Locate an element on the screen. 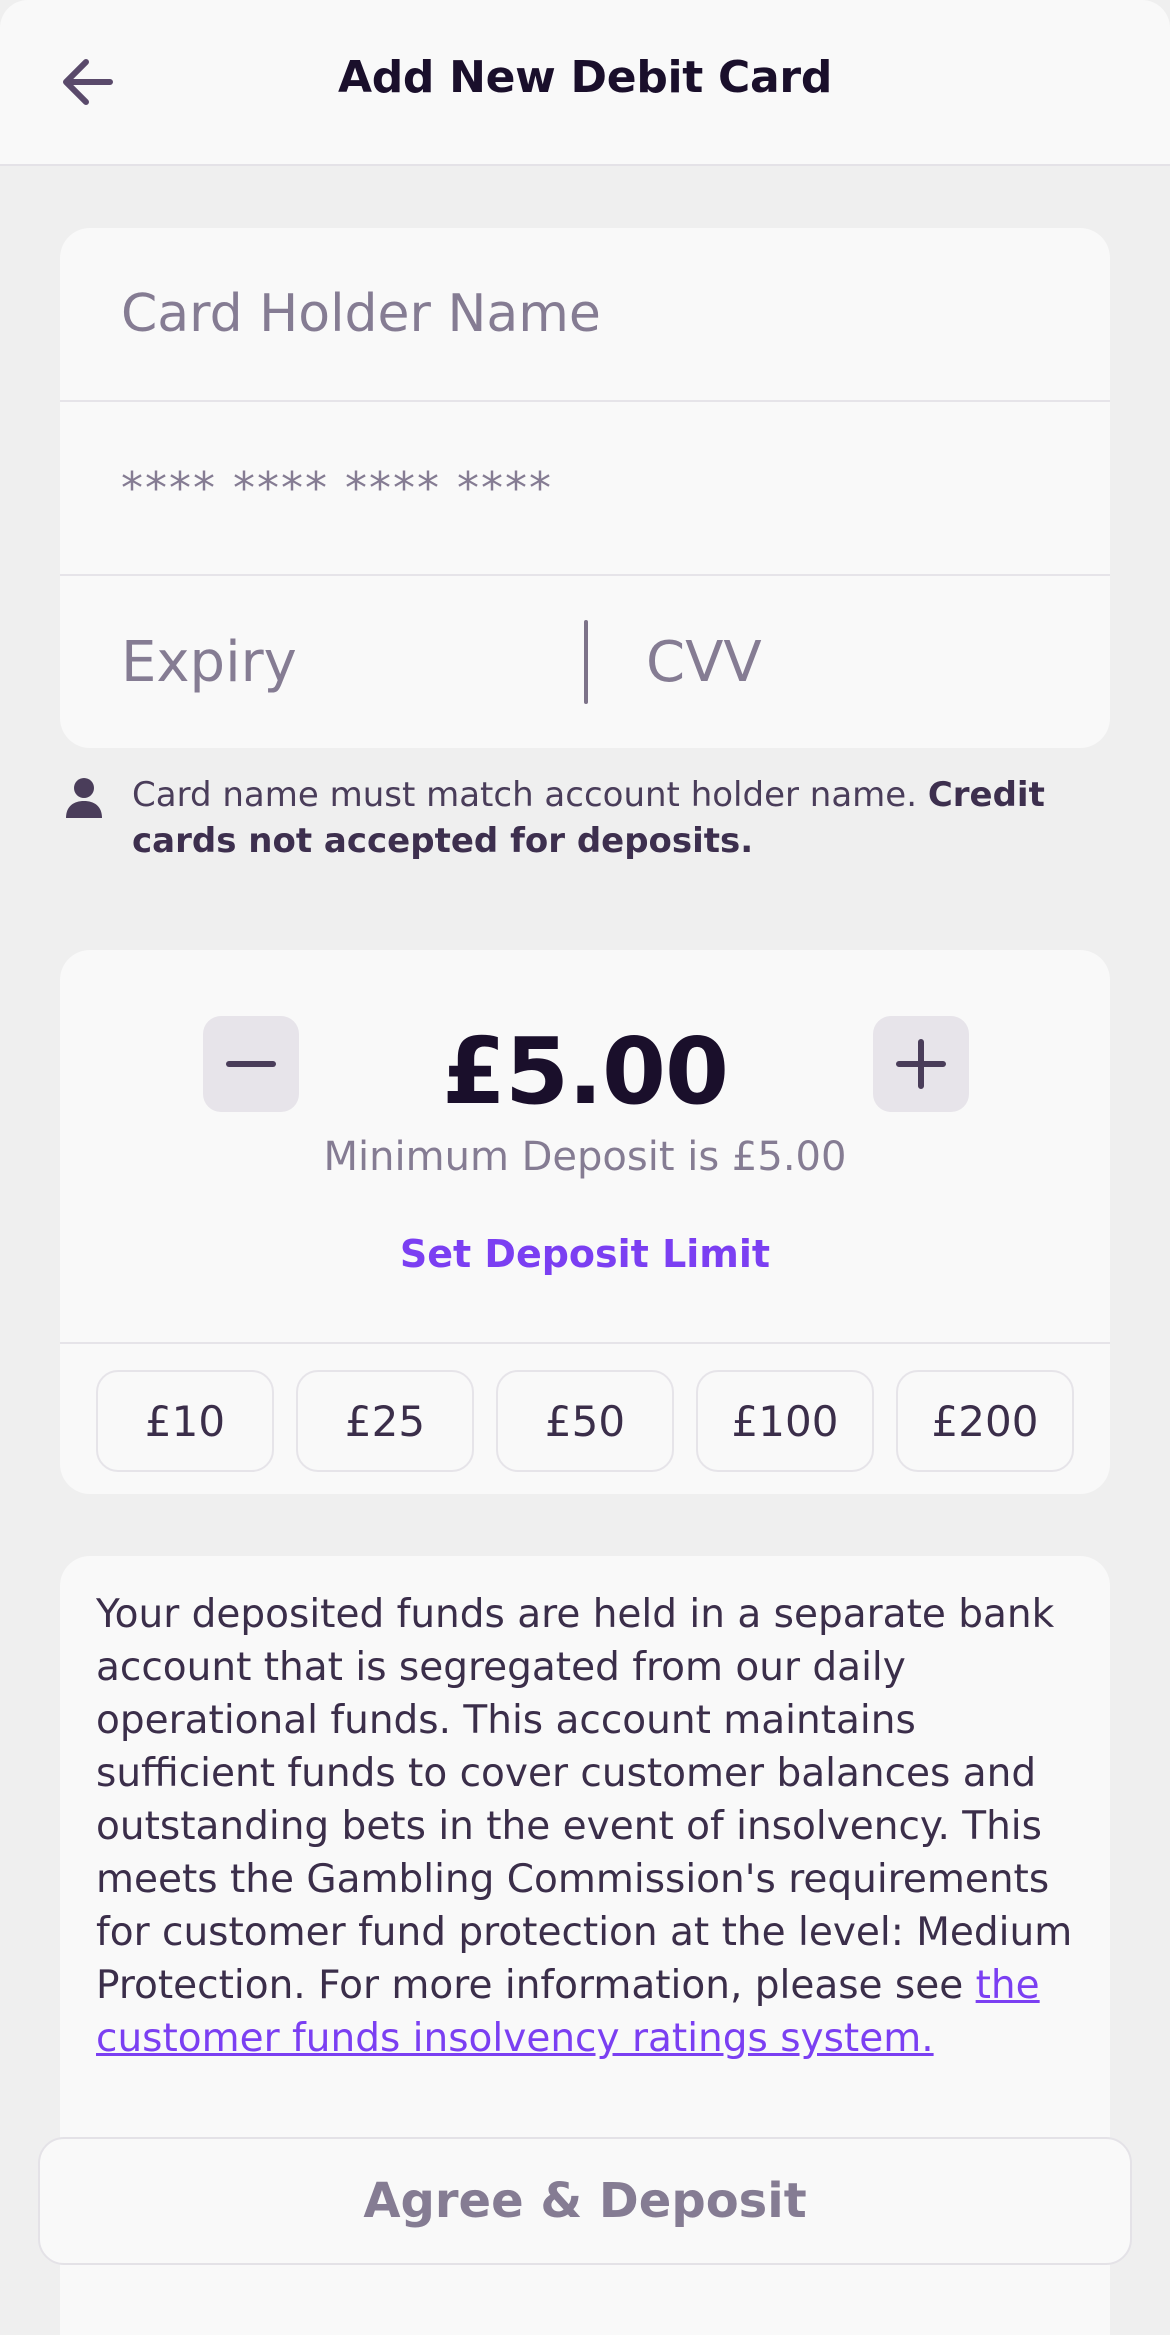 The image size is (1170, 2335). quick-amount-100: £100 is located at coordinates (785, 1421).